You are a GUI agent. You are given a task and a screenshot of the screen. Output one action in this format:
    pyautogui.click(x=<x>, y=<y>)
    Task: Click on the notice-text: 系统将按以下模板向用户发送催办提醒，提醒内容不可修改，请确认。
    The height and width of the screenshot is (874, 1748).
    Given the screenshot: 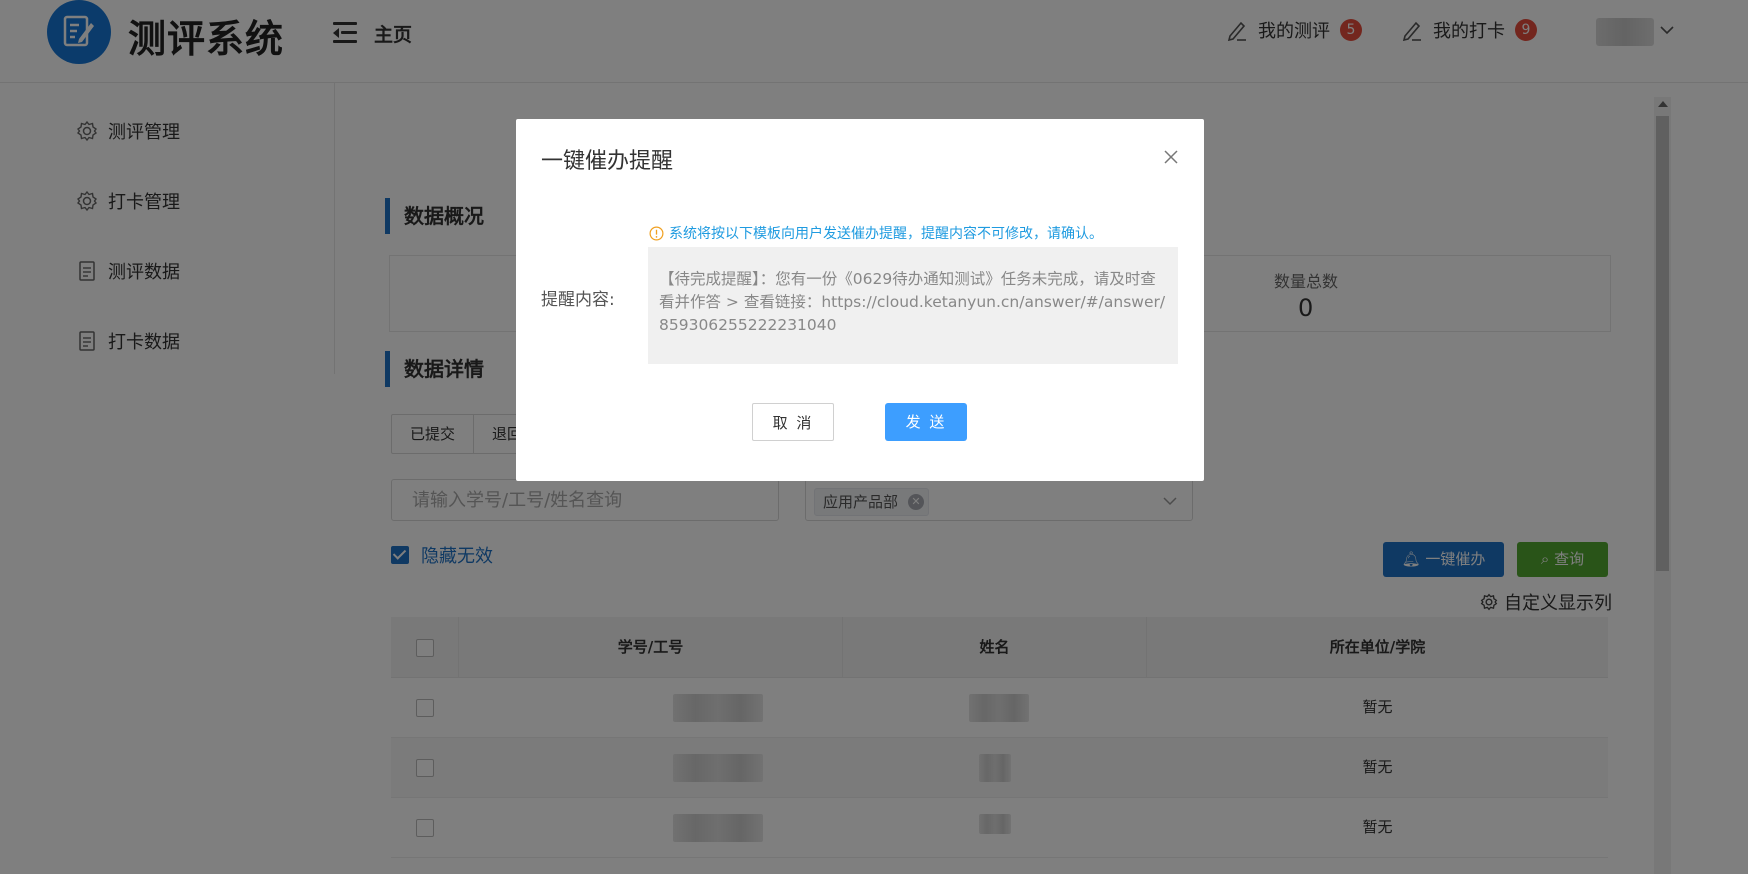 What is the action you would take?
    pyautogui.click(x=876, y=233)
    